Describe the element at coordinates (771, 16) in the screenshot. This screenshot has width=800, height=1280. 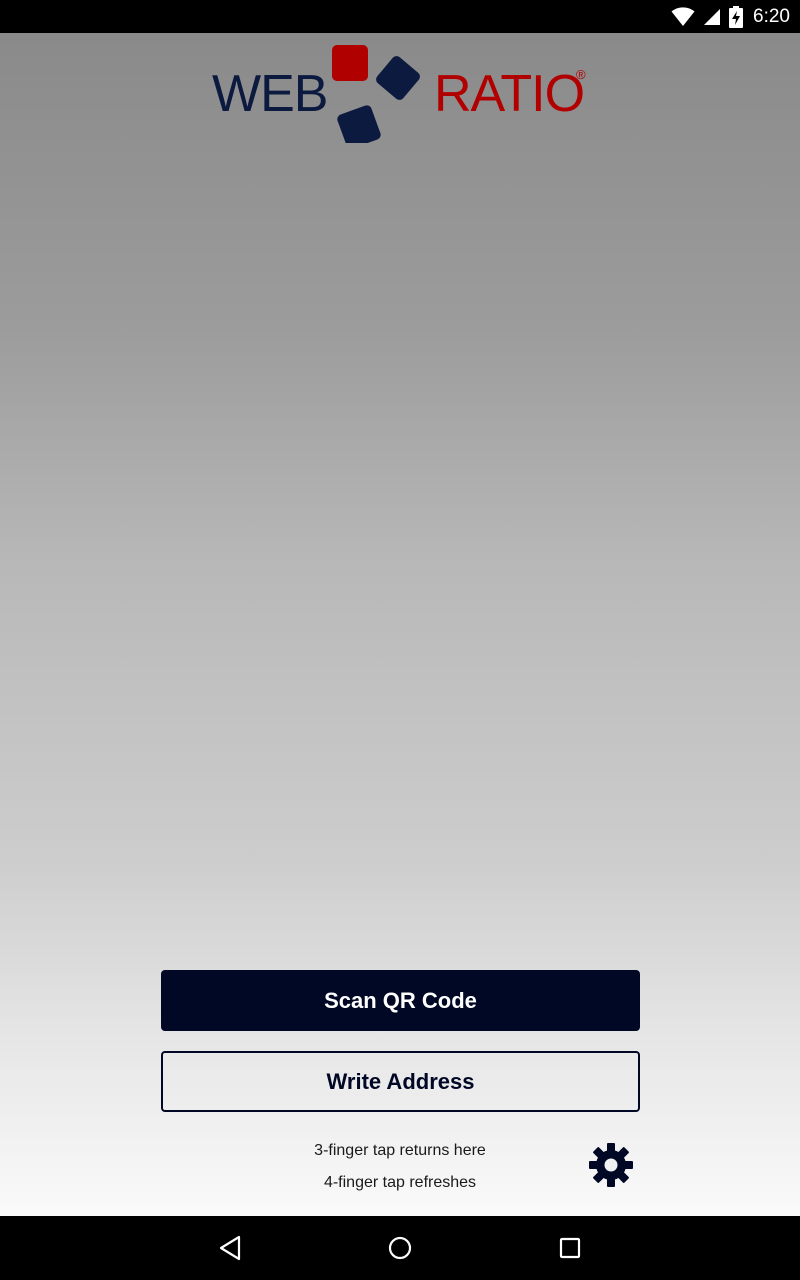
I see `status-time: 6:20` at that location.